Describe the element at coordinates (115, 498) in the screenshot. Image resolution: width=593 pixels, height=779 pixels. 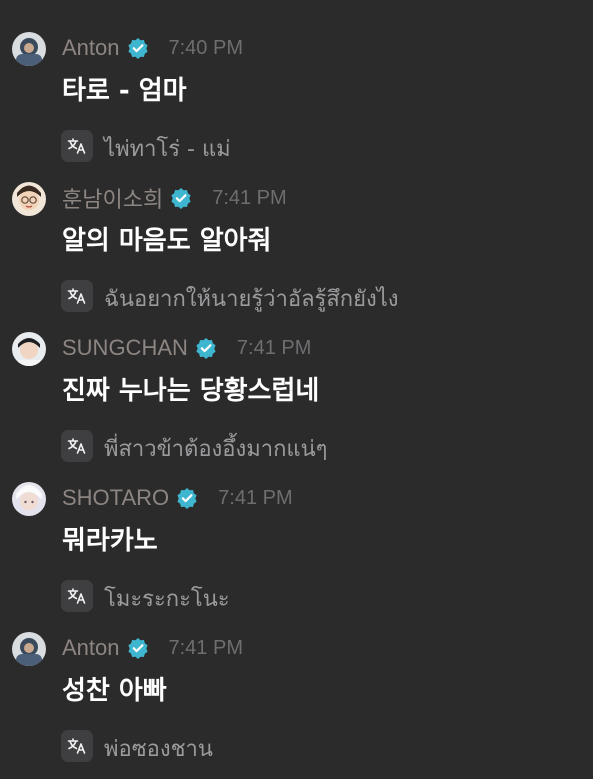
I see `sender-name: SHOTARO` at that location.